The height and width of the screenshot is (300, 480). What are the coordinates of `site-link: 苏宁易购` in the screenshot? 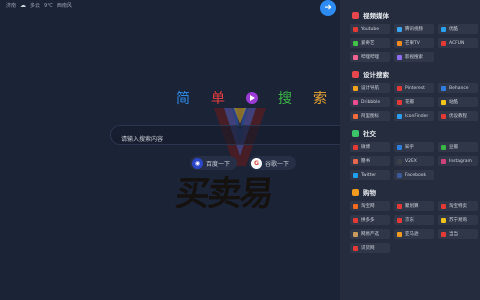 It's located at (458, 220).